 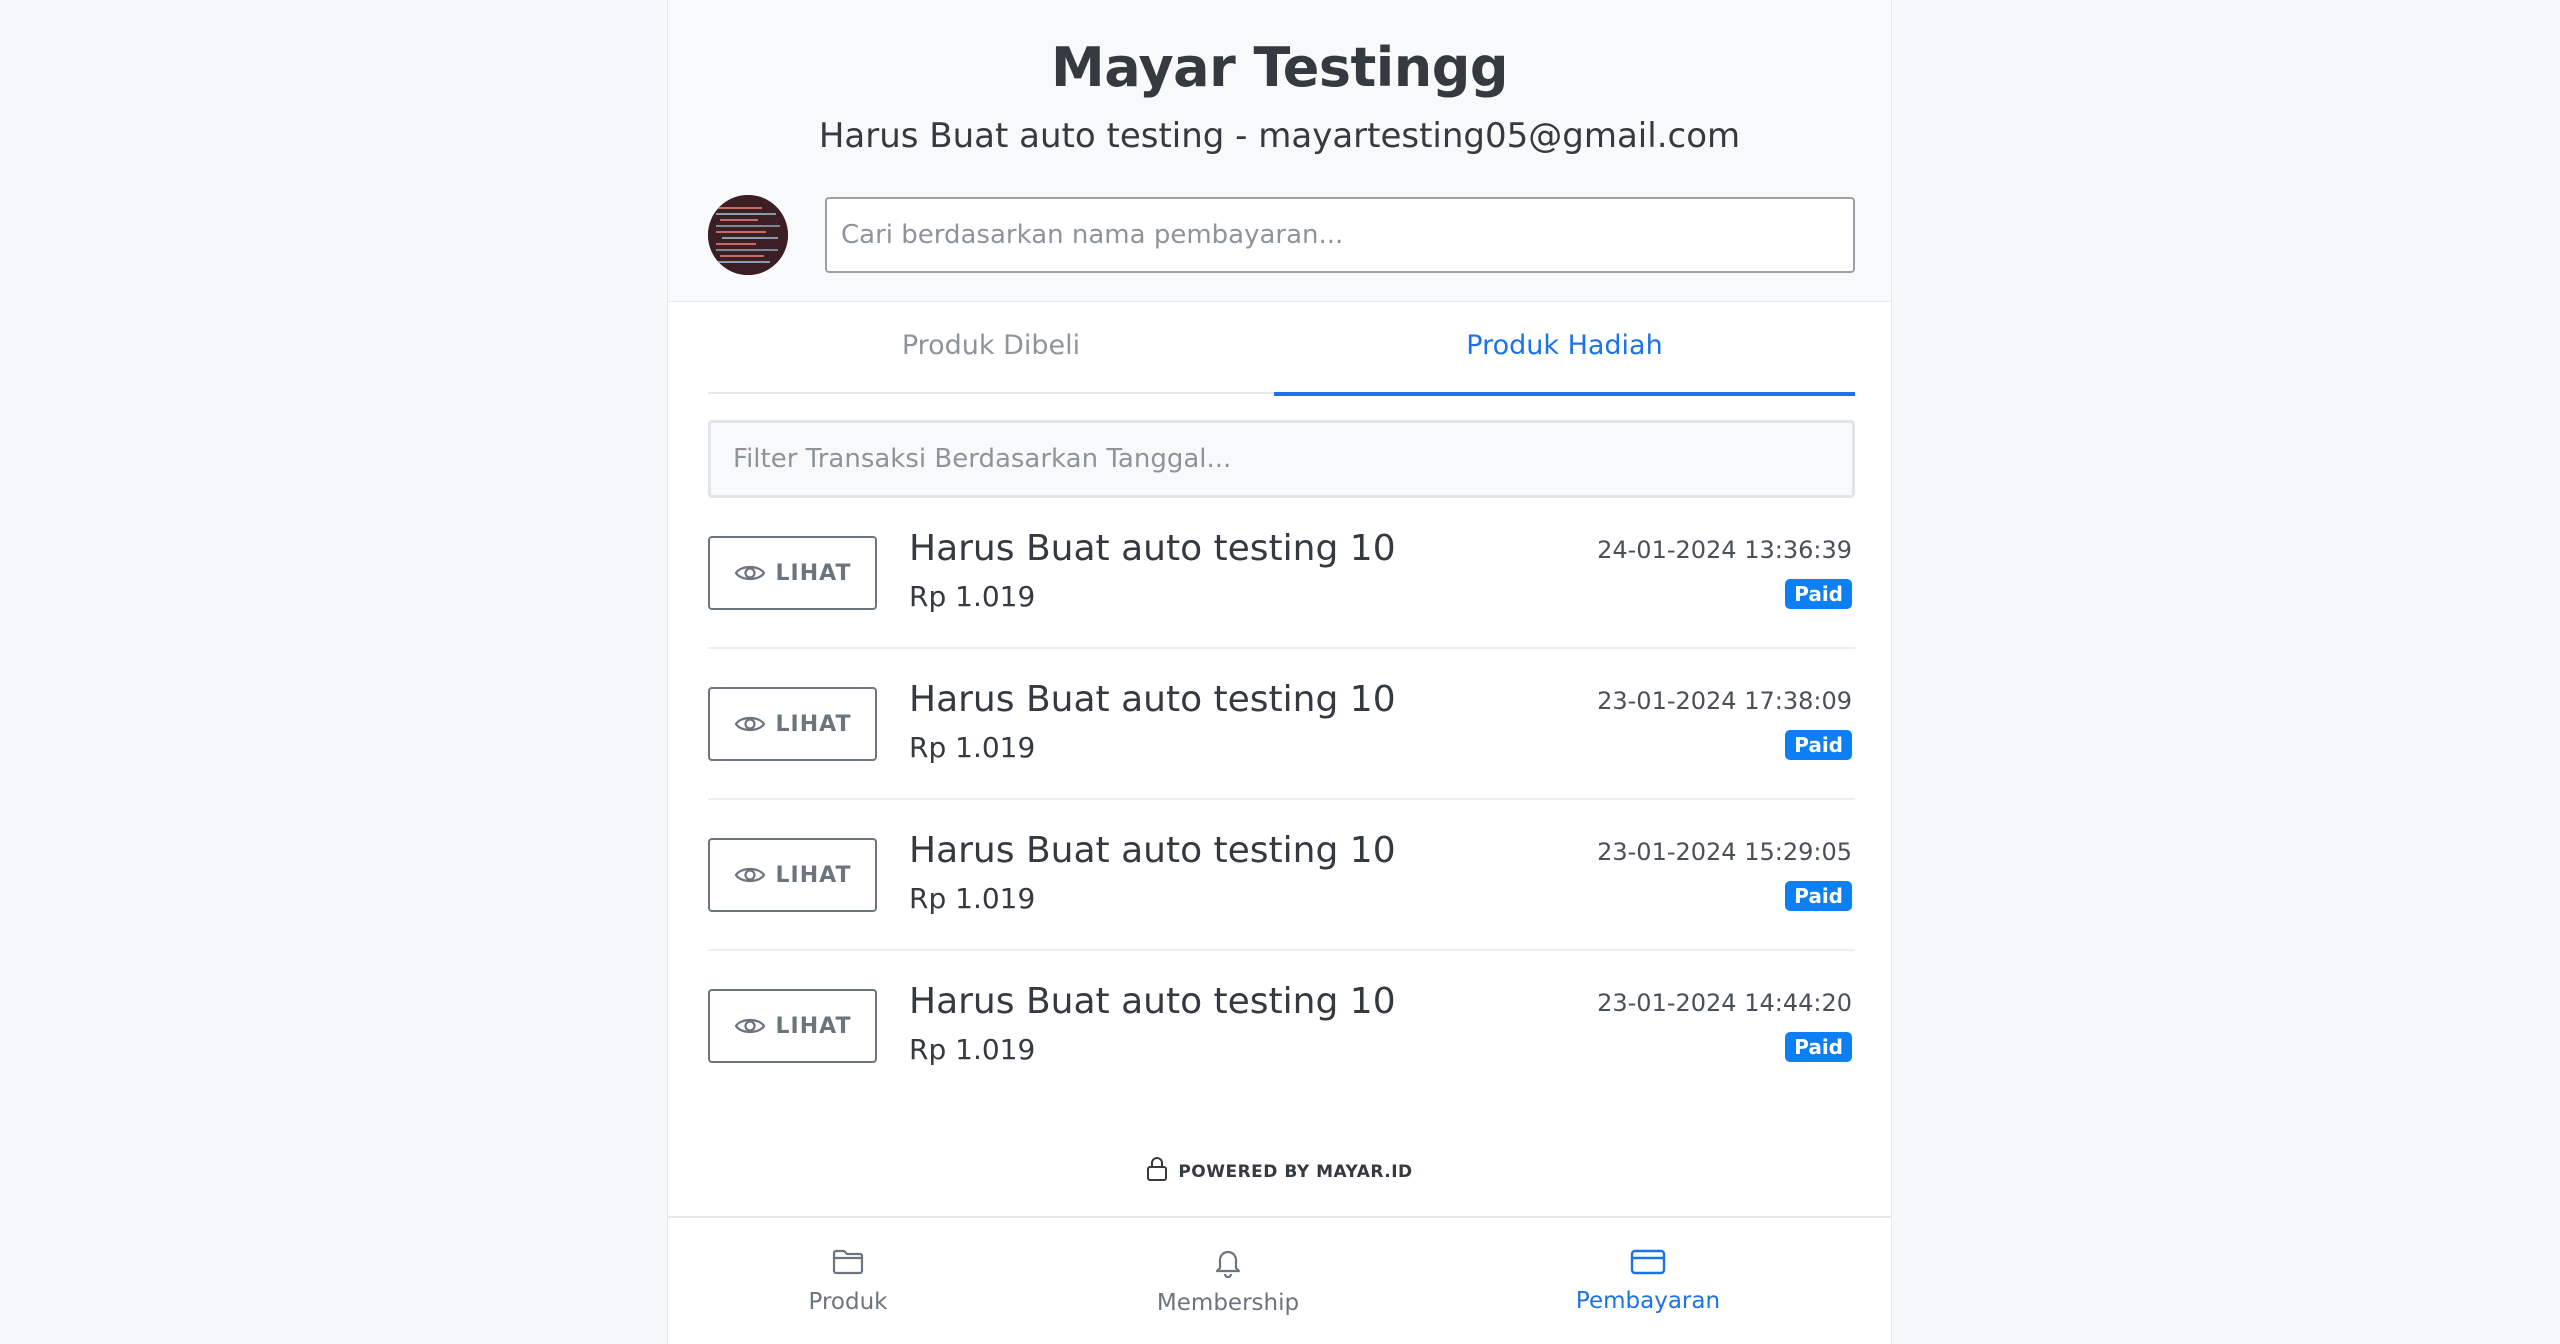 I want to click on nav-produk: Produk, so click(x=848, y=1281).